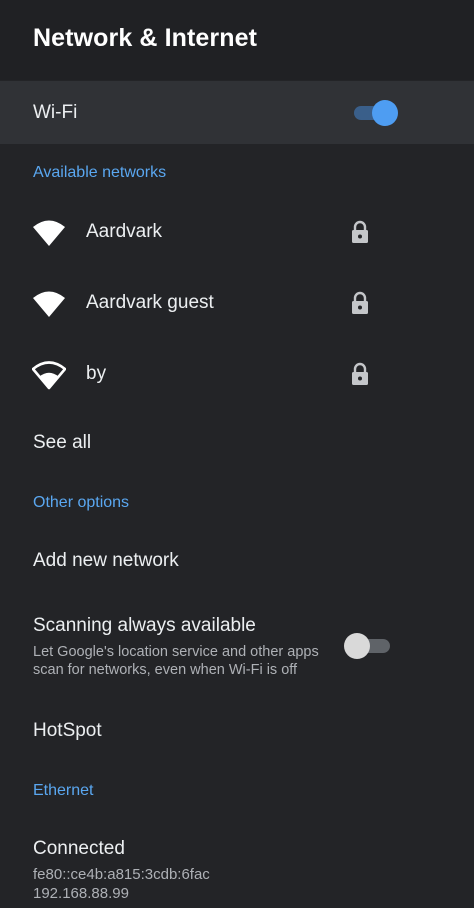 The image size is (474, 908). I want to click on network-name: by, so click(96, 373).